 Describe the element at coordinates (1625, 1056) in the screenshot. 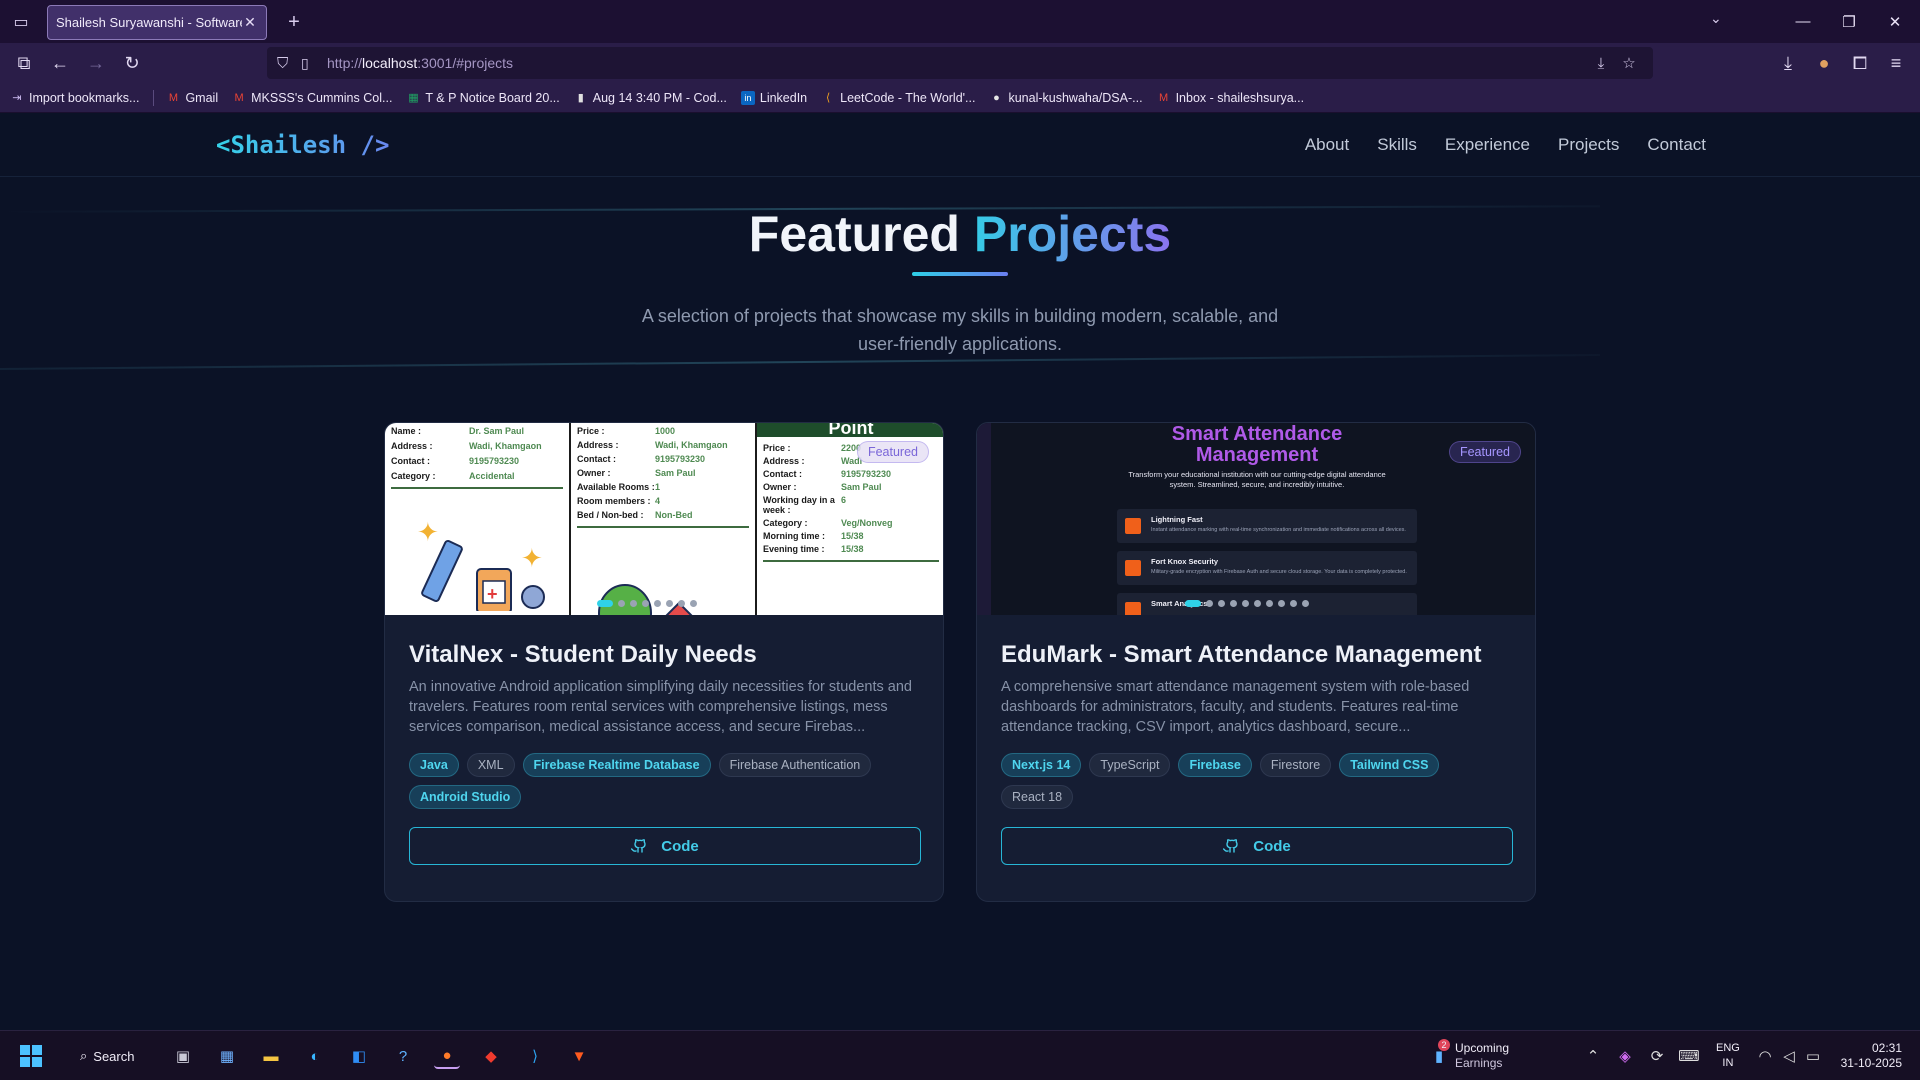

I see `copilot-icon: ◈` at that location.